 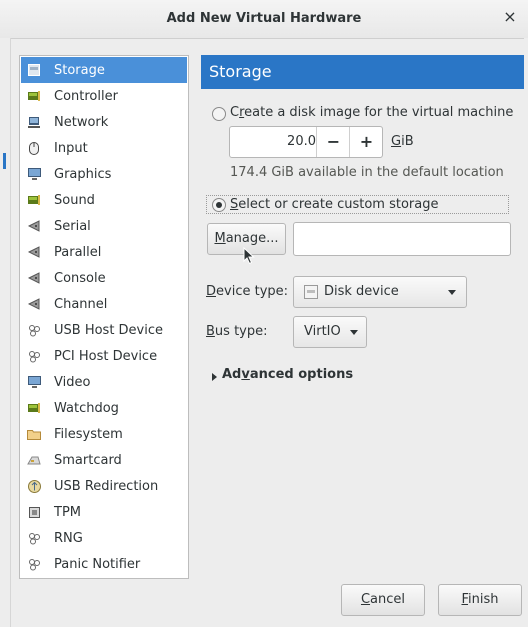 I want to click on disk-size-value: 20.0, so click(x=273, y=141).